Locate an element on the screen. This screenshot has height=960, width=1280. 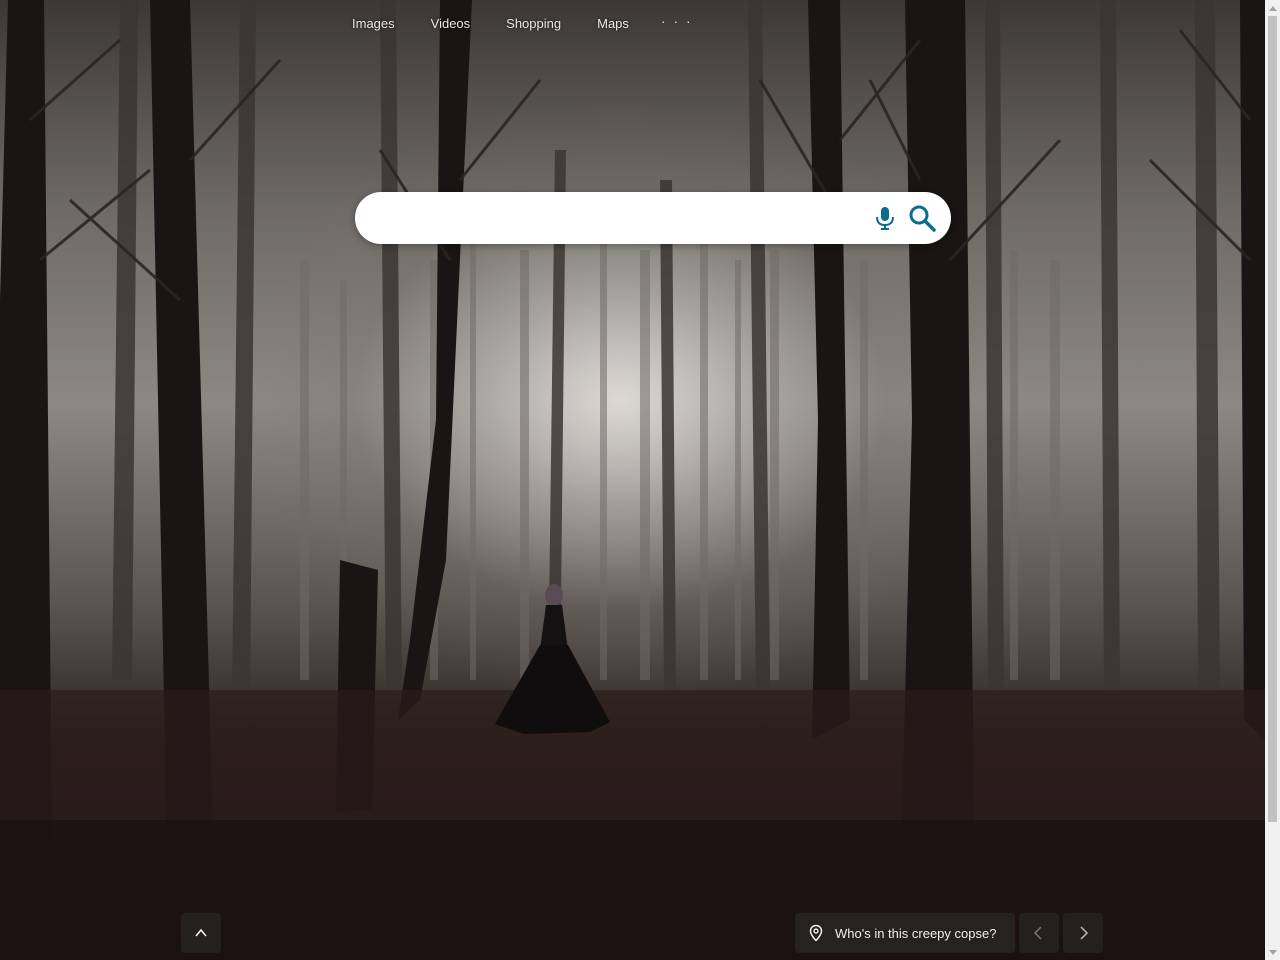
previous-image-button is located at coordinates (1039, 933).